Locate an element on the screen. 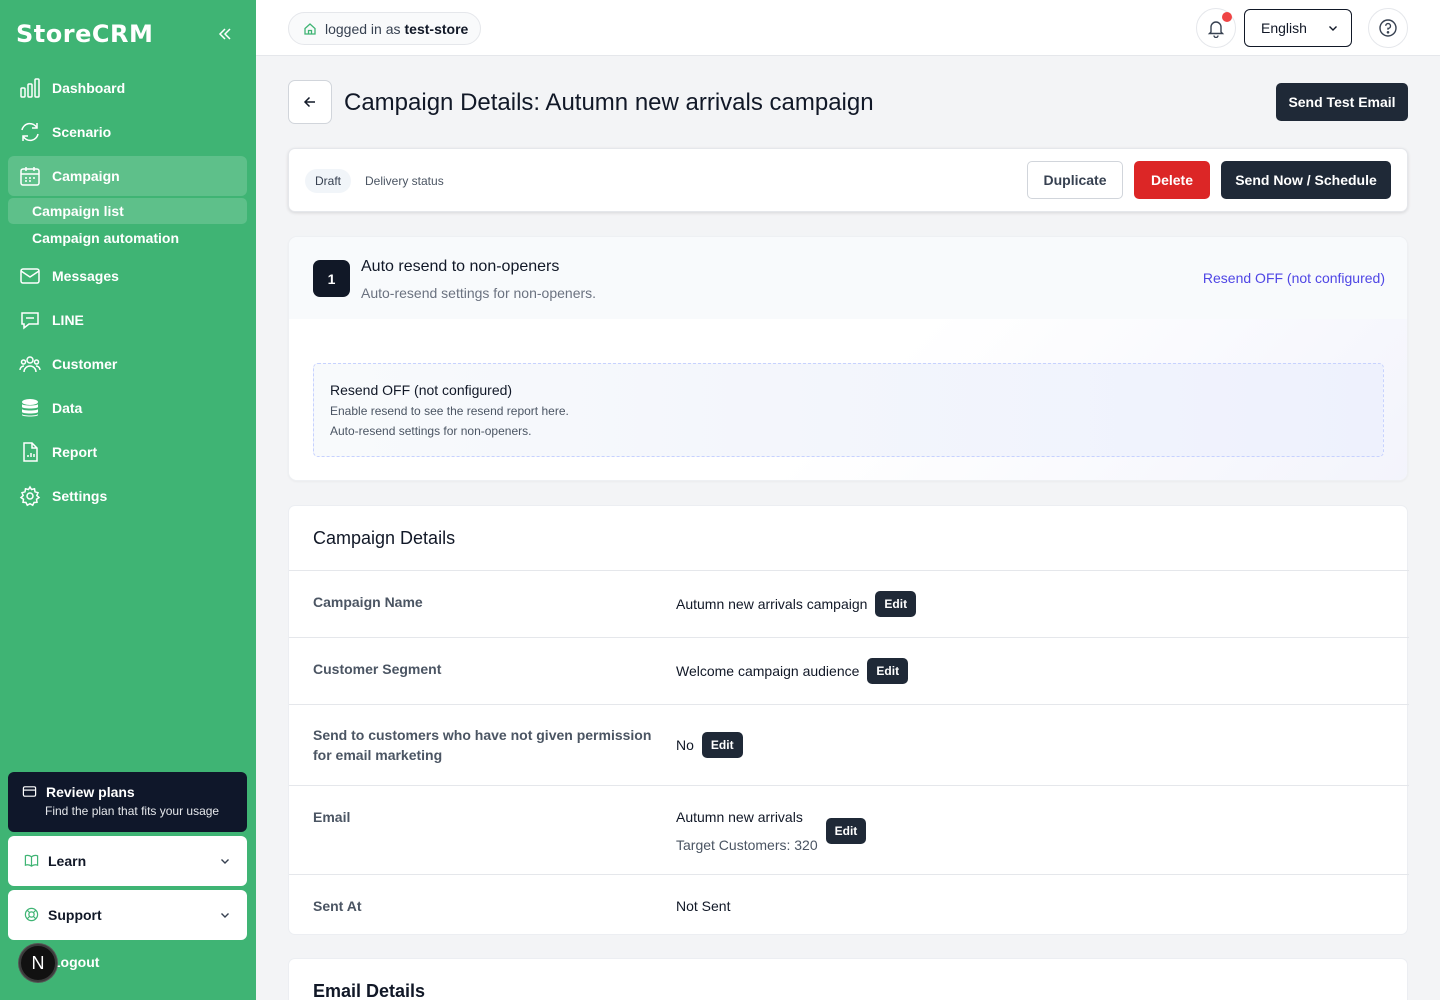 This screenshot has width=1440, height=1000. store-name: test-store is located at coordinates (436, 28).